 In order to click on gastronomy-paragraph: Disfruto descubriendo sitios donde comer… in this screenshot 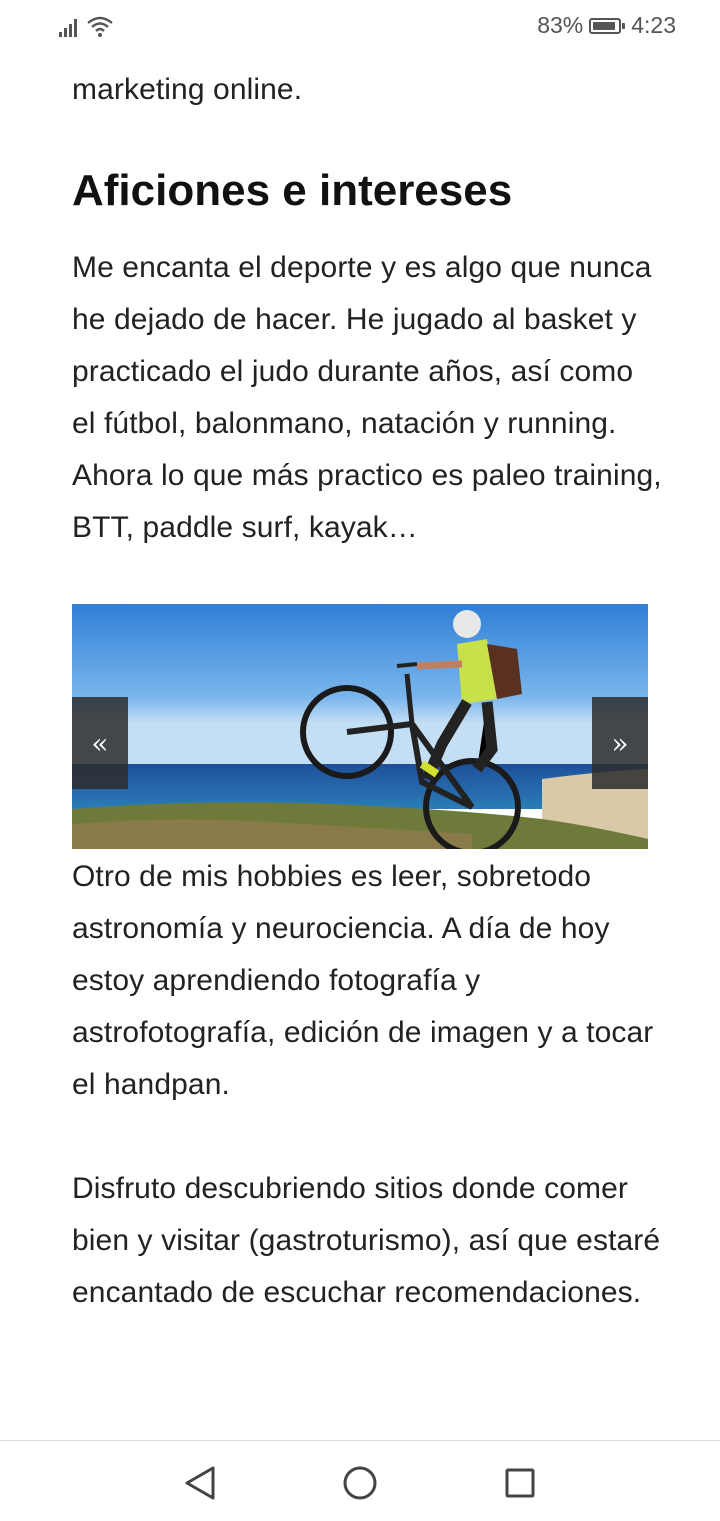, I will do `click(366, 1240)`.